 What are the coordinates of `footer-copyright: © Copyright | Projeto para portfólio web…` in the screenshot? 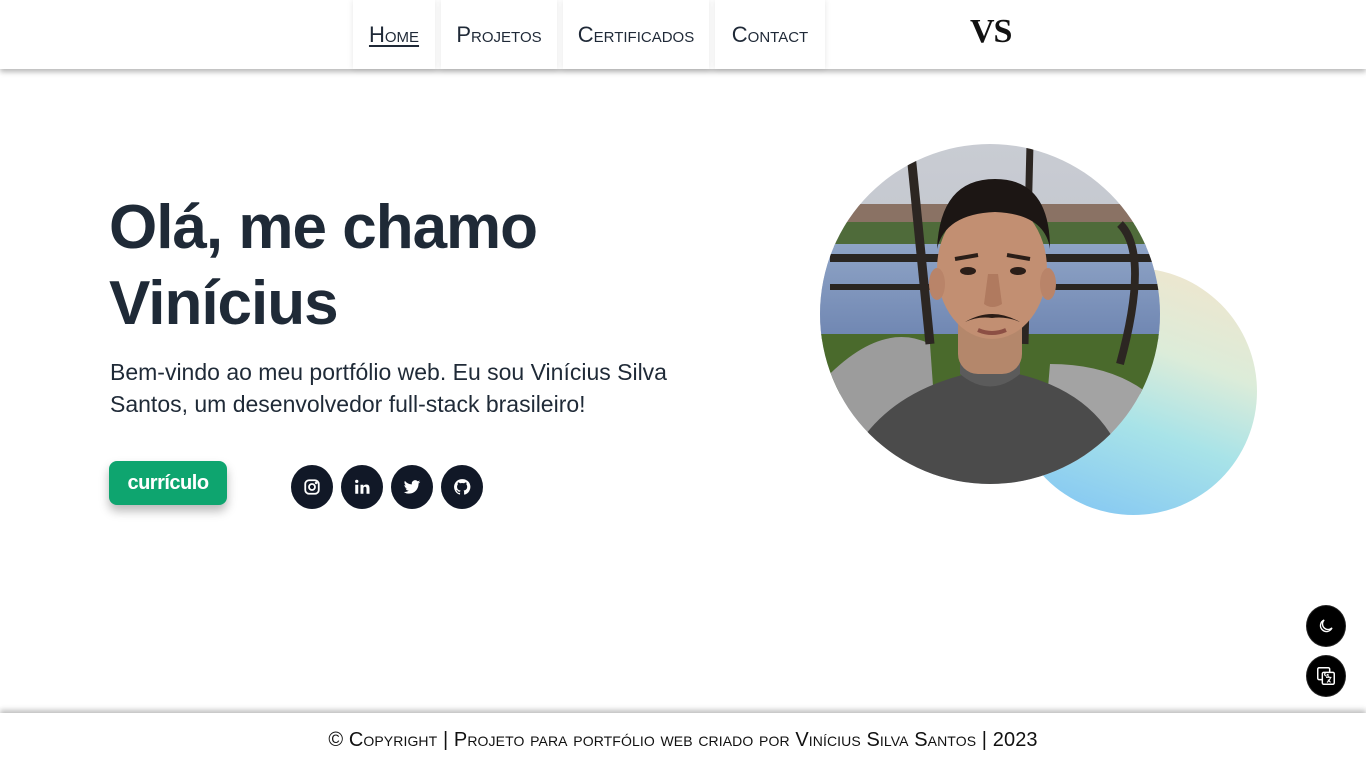 It's located at (683, 740).